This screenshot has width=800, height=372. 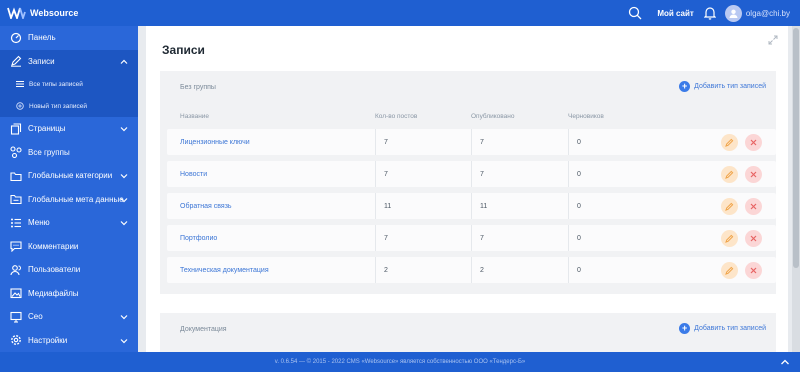 What do you see at coordinates (733, 13) in the screenshot?
I see `user-avatar` at bounding box center [733, 13].